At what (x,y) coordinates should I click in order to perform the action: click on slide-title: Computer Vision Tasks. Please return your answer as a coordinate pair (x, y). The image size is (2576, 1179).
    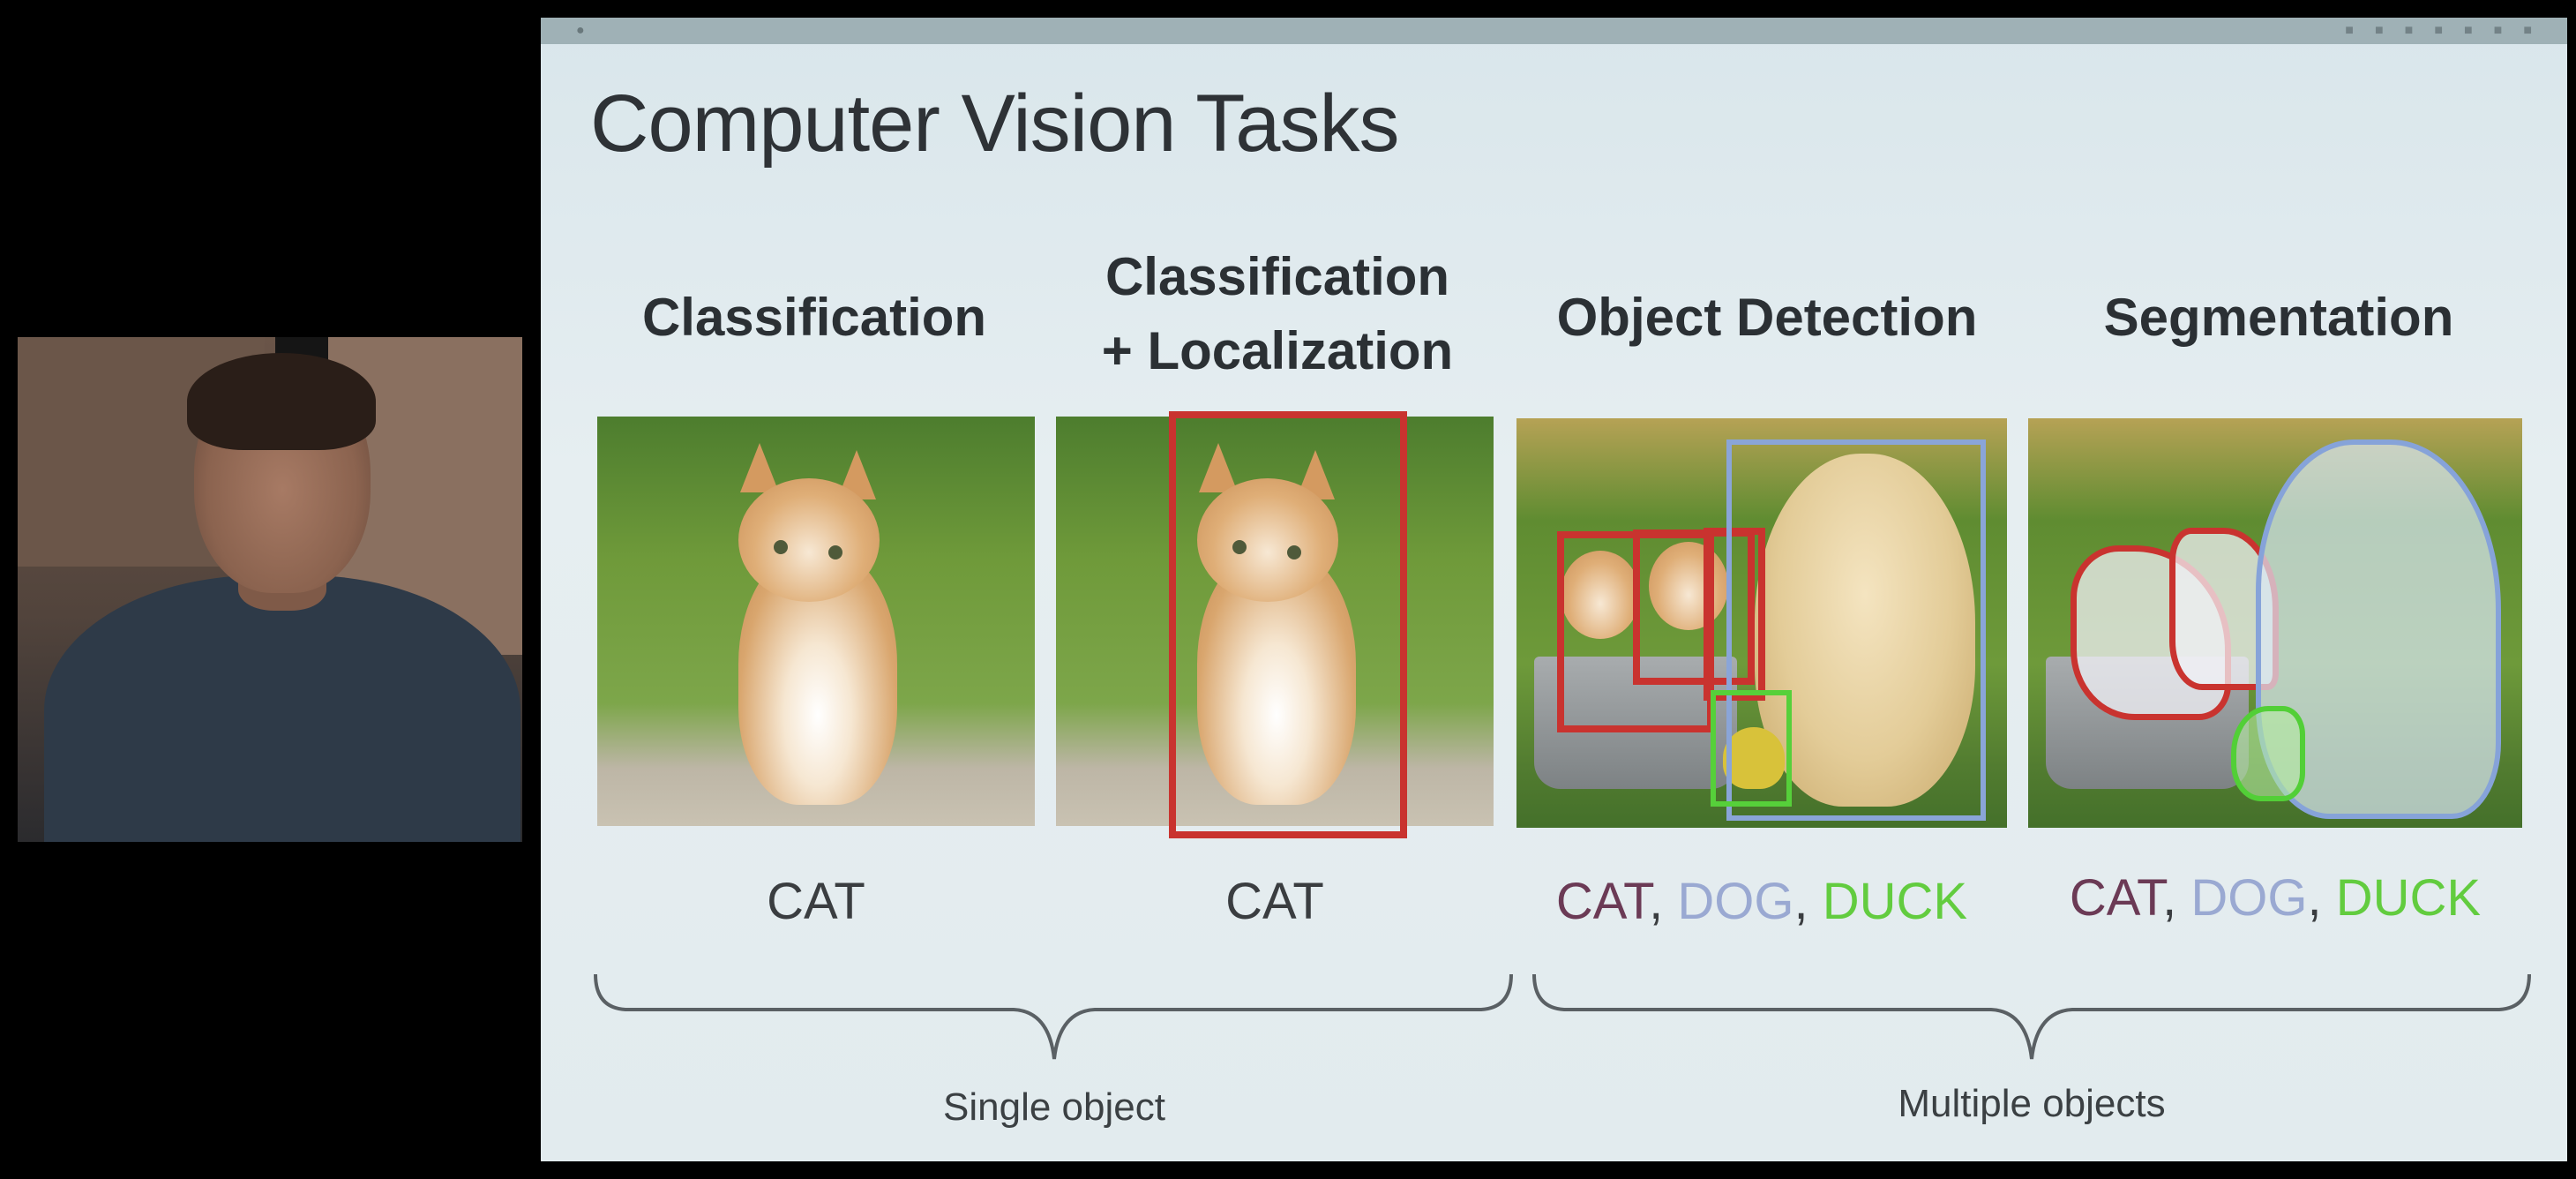
    Looking at the image, I should click on (995, 124).